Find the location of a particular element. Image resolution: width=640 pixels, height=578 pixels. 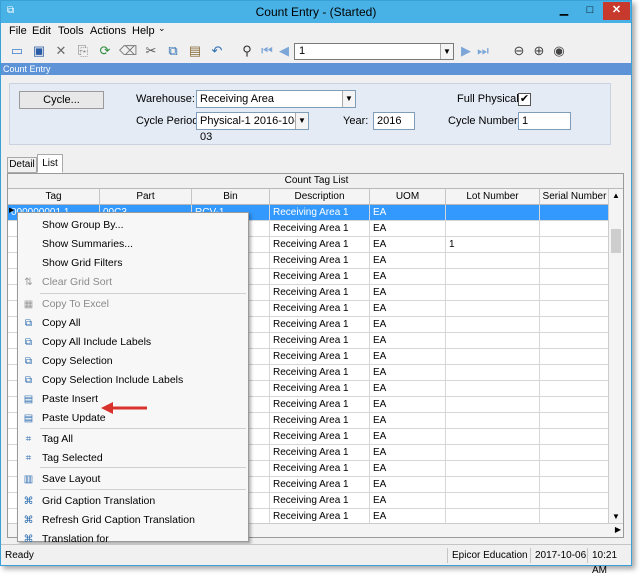

refresh-icon: ⟳ is located at coordinates (105, 51).